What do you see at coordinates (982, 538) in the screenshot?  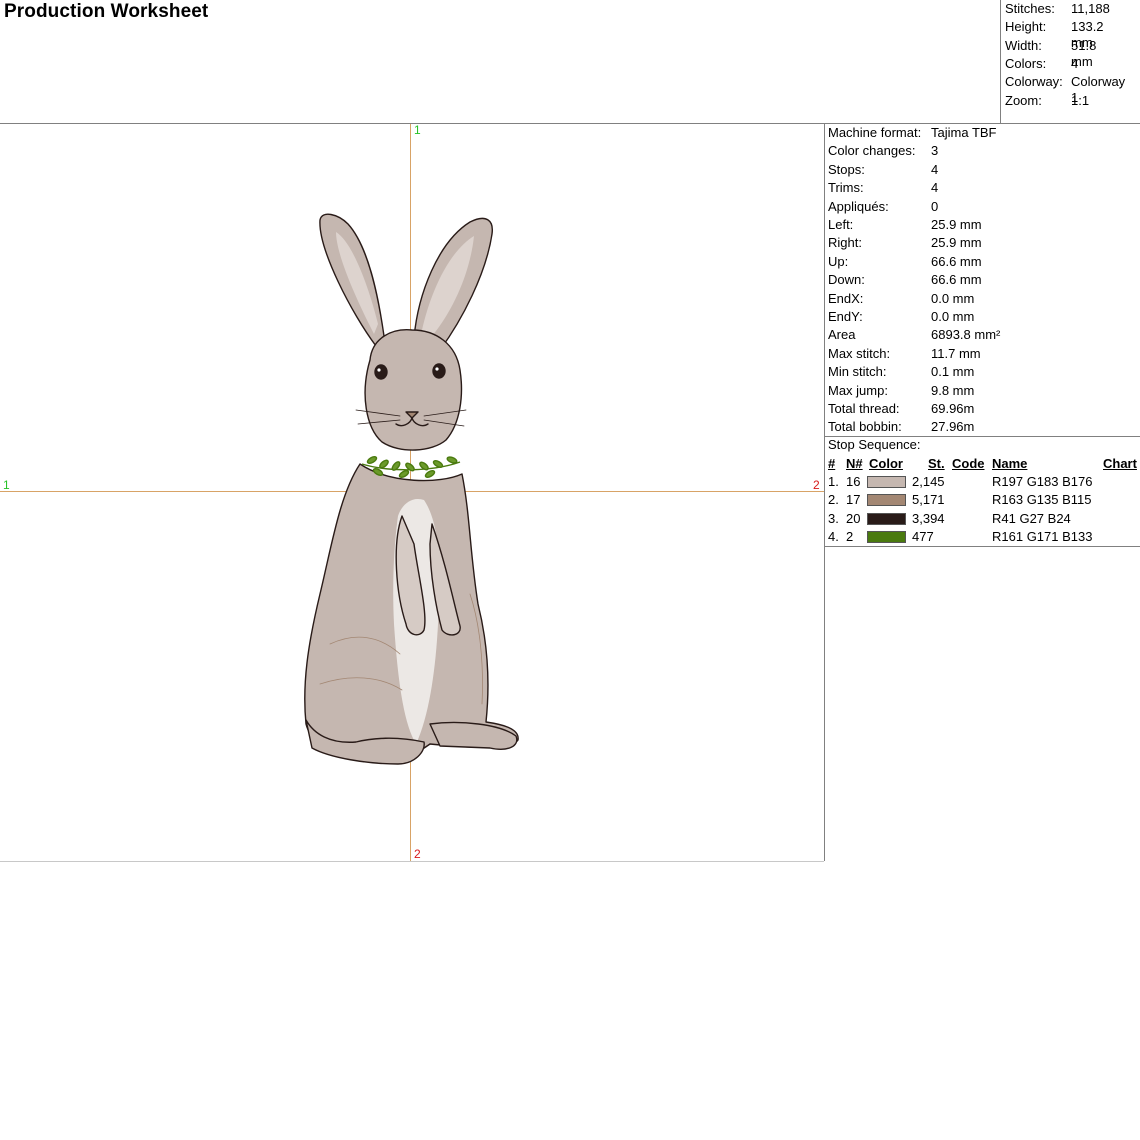 I see `table-row: 4. 2 477 R161 G171 B133` at bounding box center [982, 538].